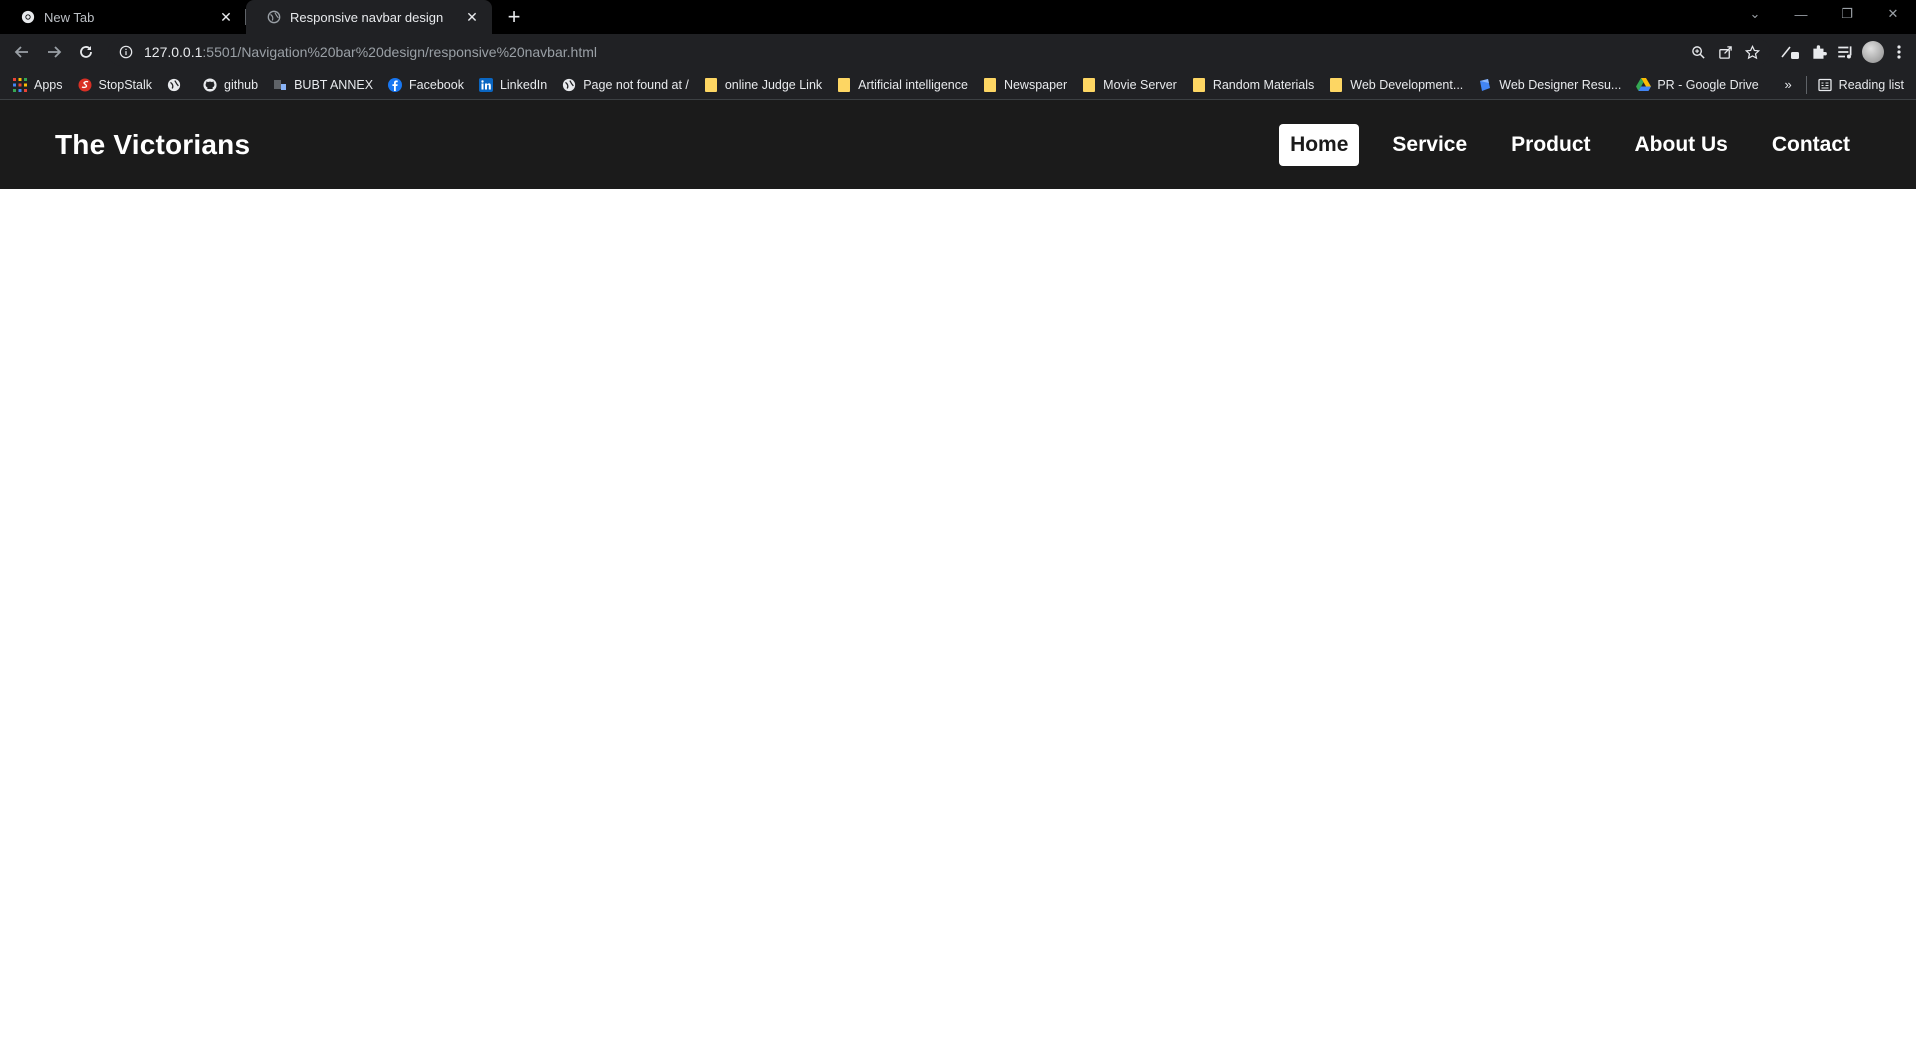 This screenshot has width=1916, height=1040. Describe the element at coordinates (173, 52) in the screenshot. I see `url-host: 127.0.0.1` at that location.